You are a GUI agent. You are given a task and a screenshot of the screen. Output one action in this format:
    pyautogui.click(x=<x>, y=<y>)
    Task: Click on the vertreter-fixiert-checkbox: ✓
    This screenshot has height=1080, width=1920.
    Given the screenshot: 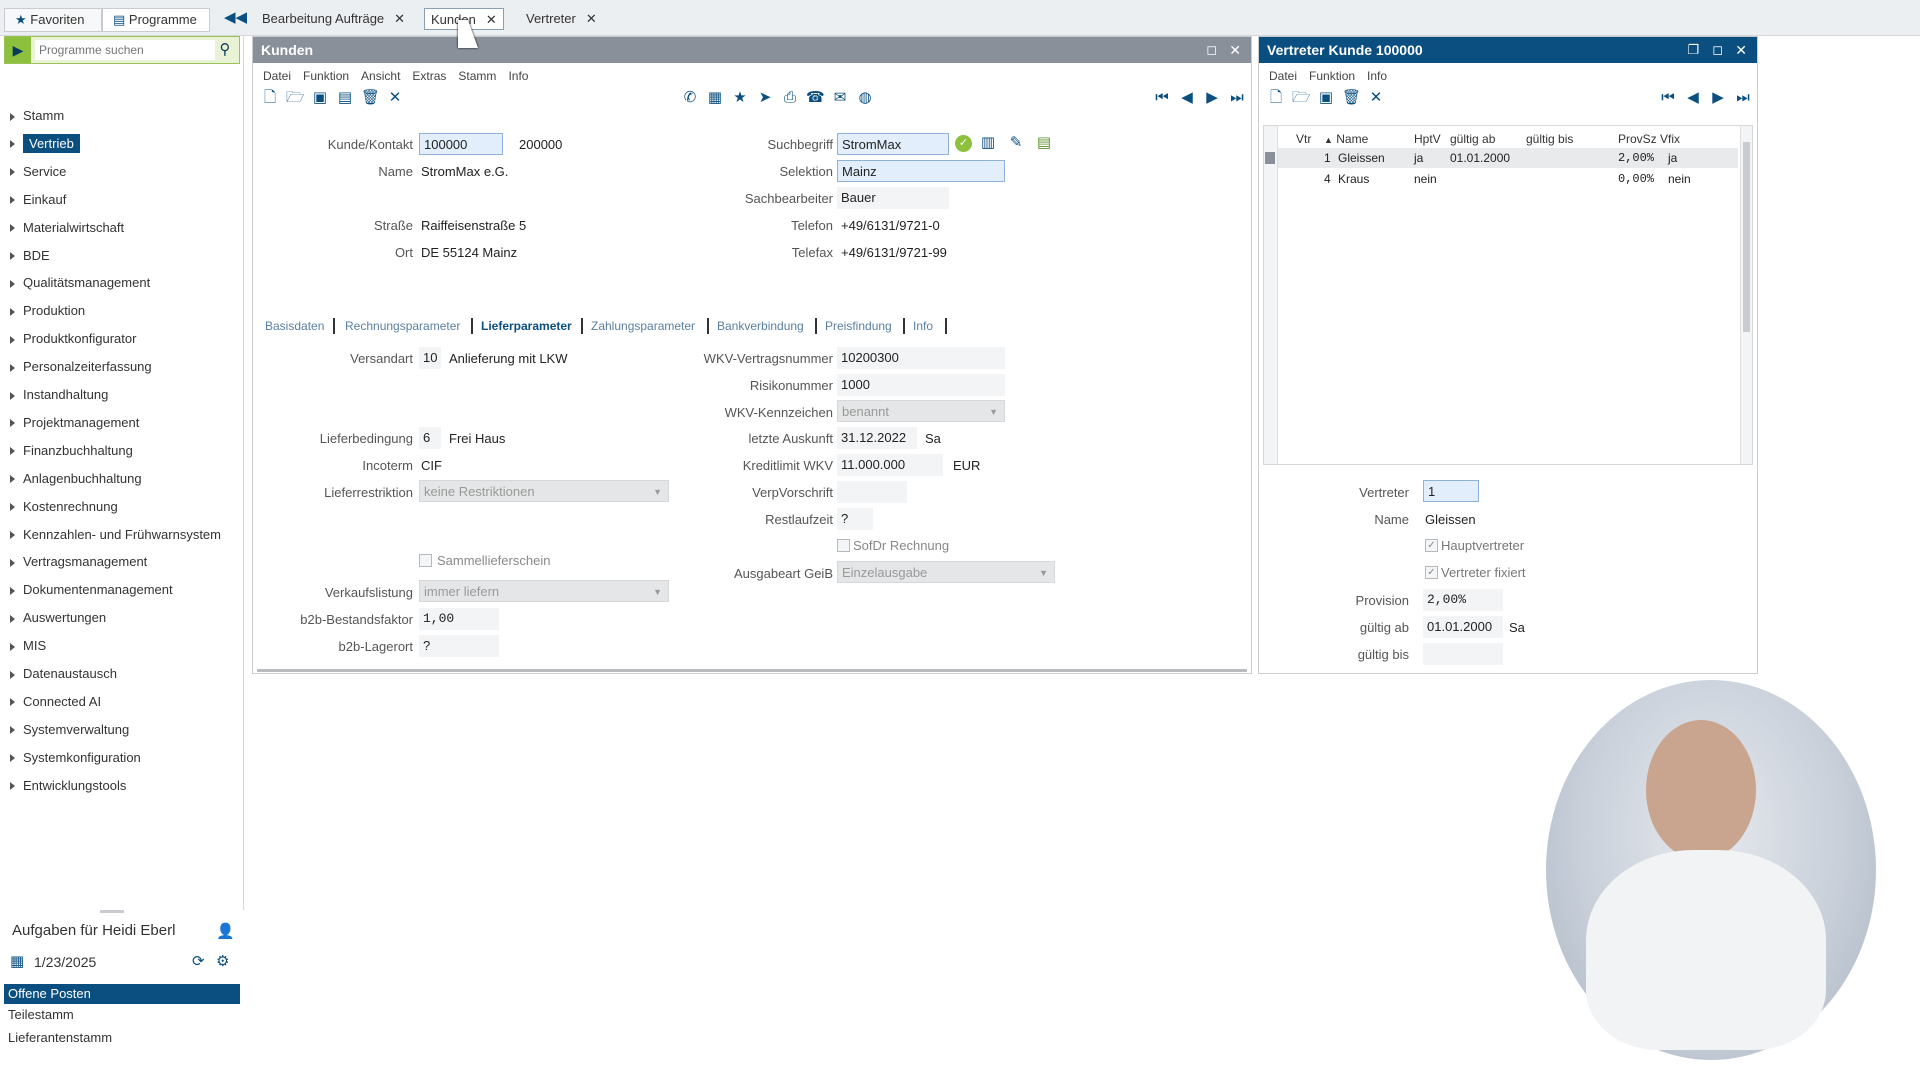 What is the action you would take?
    pyautogui.click(x=1431, y=572)
    